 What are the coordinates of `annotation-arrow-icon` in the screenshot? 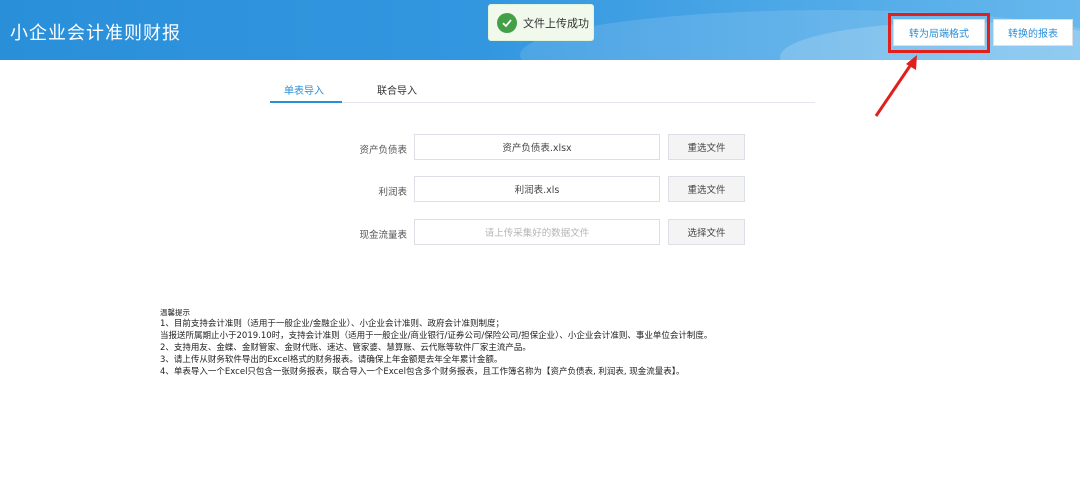 It's located at (895, 86).